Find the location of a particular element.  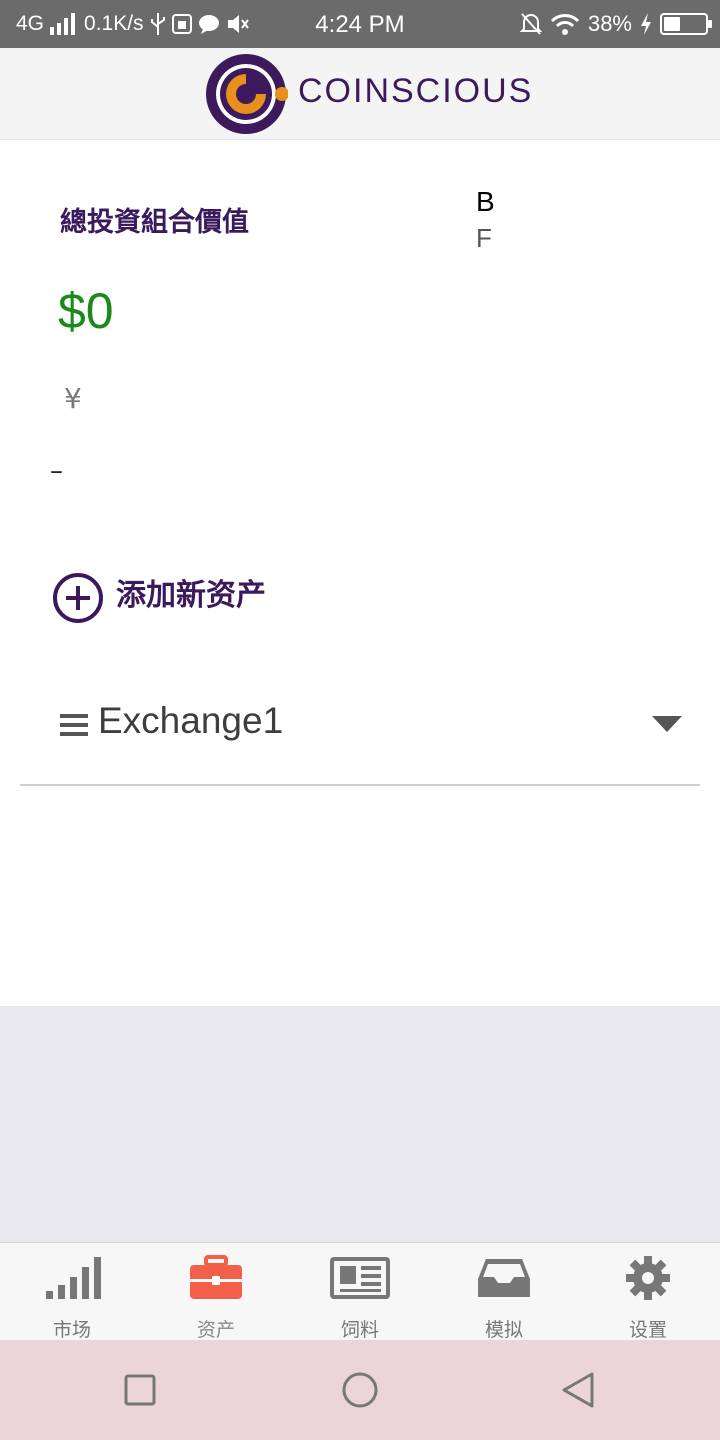

bottom-tab-bar: 市场 资产 饲料 模拟 设置 is located at coordinates (360, 1291).